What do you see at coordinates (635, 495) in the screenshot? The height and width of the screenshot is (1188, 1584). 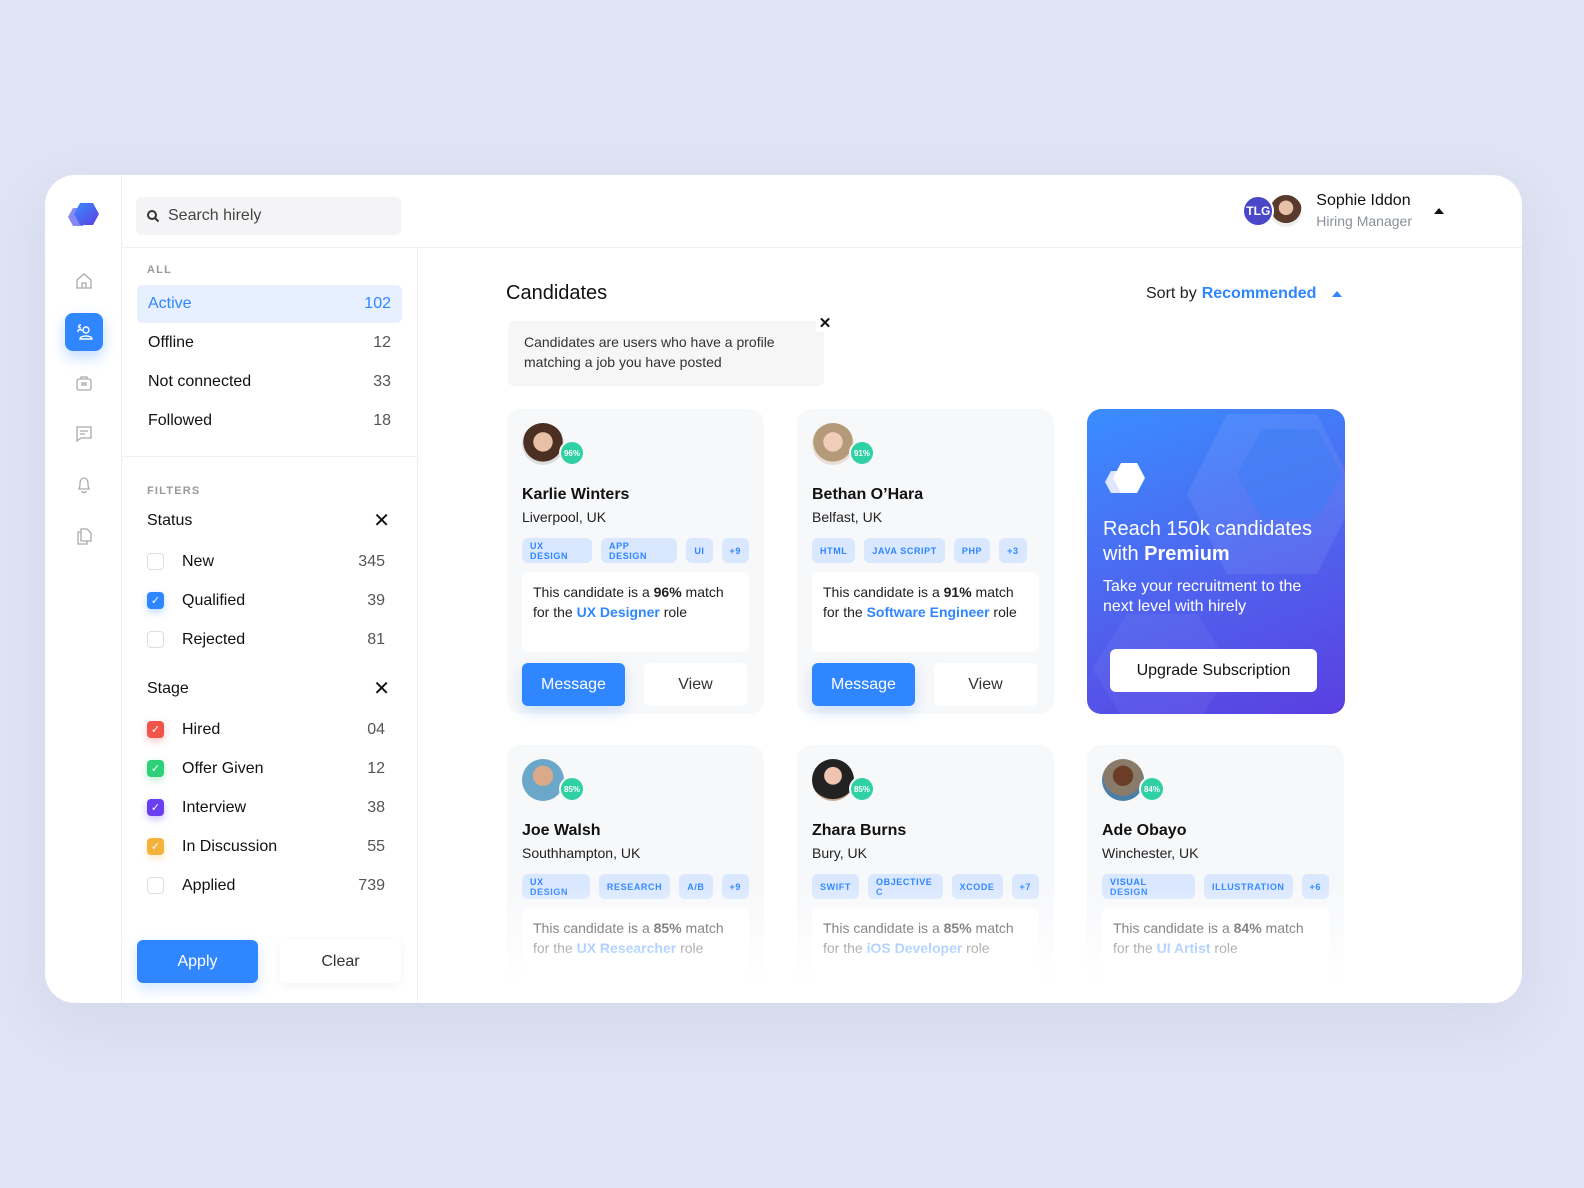 I see `candidate-name: Karlie Winters` at bounding box center [635, 495].